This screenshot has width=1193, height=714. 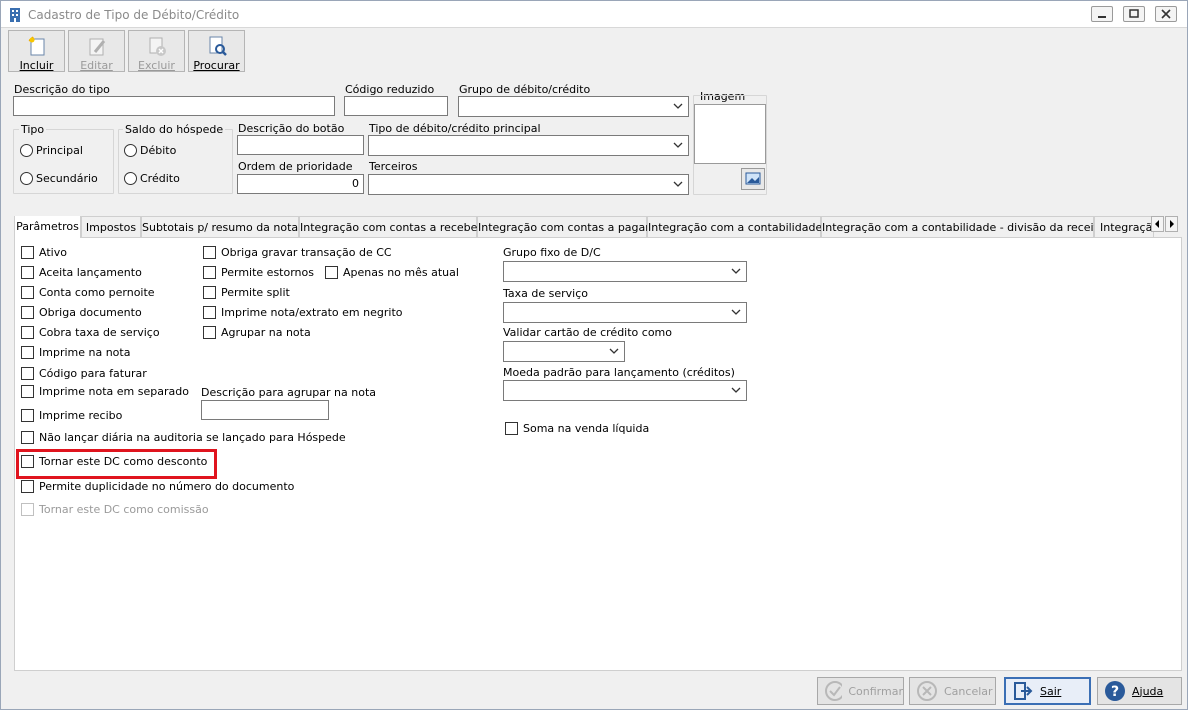 I want to click on tipo-principal-label: Tipo de débito/crédito principal, so click(x=455, y=128).